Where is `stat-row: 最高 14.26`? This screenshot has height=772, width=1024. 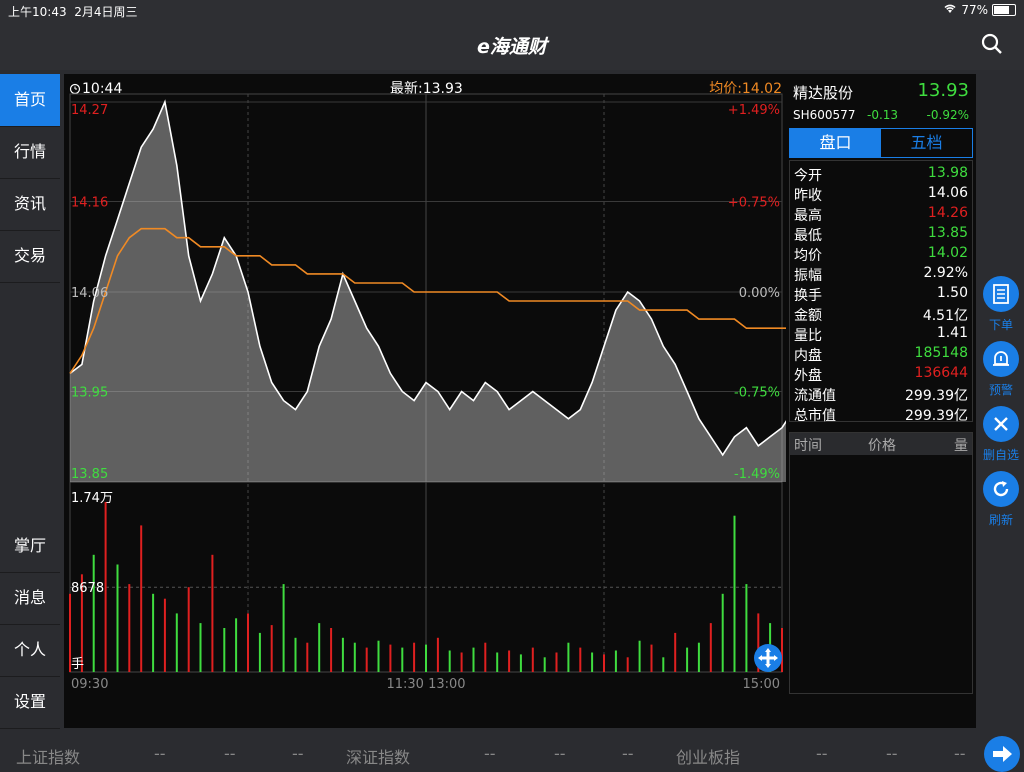
stat-row: 最高 14.26 is located at coordinates (881, 215).